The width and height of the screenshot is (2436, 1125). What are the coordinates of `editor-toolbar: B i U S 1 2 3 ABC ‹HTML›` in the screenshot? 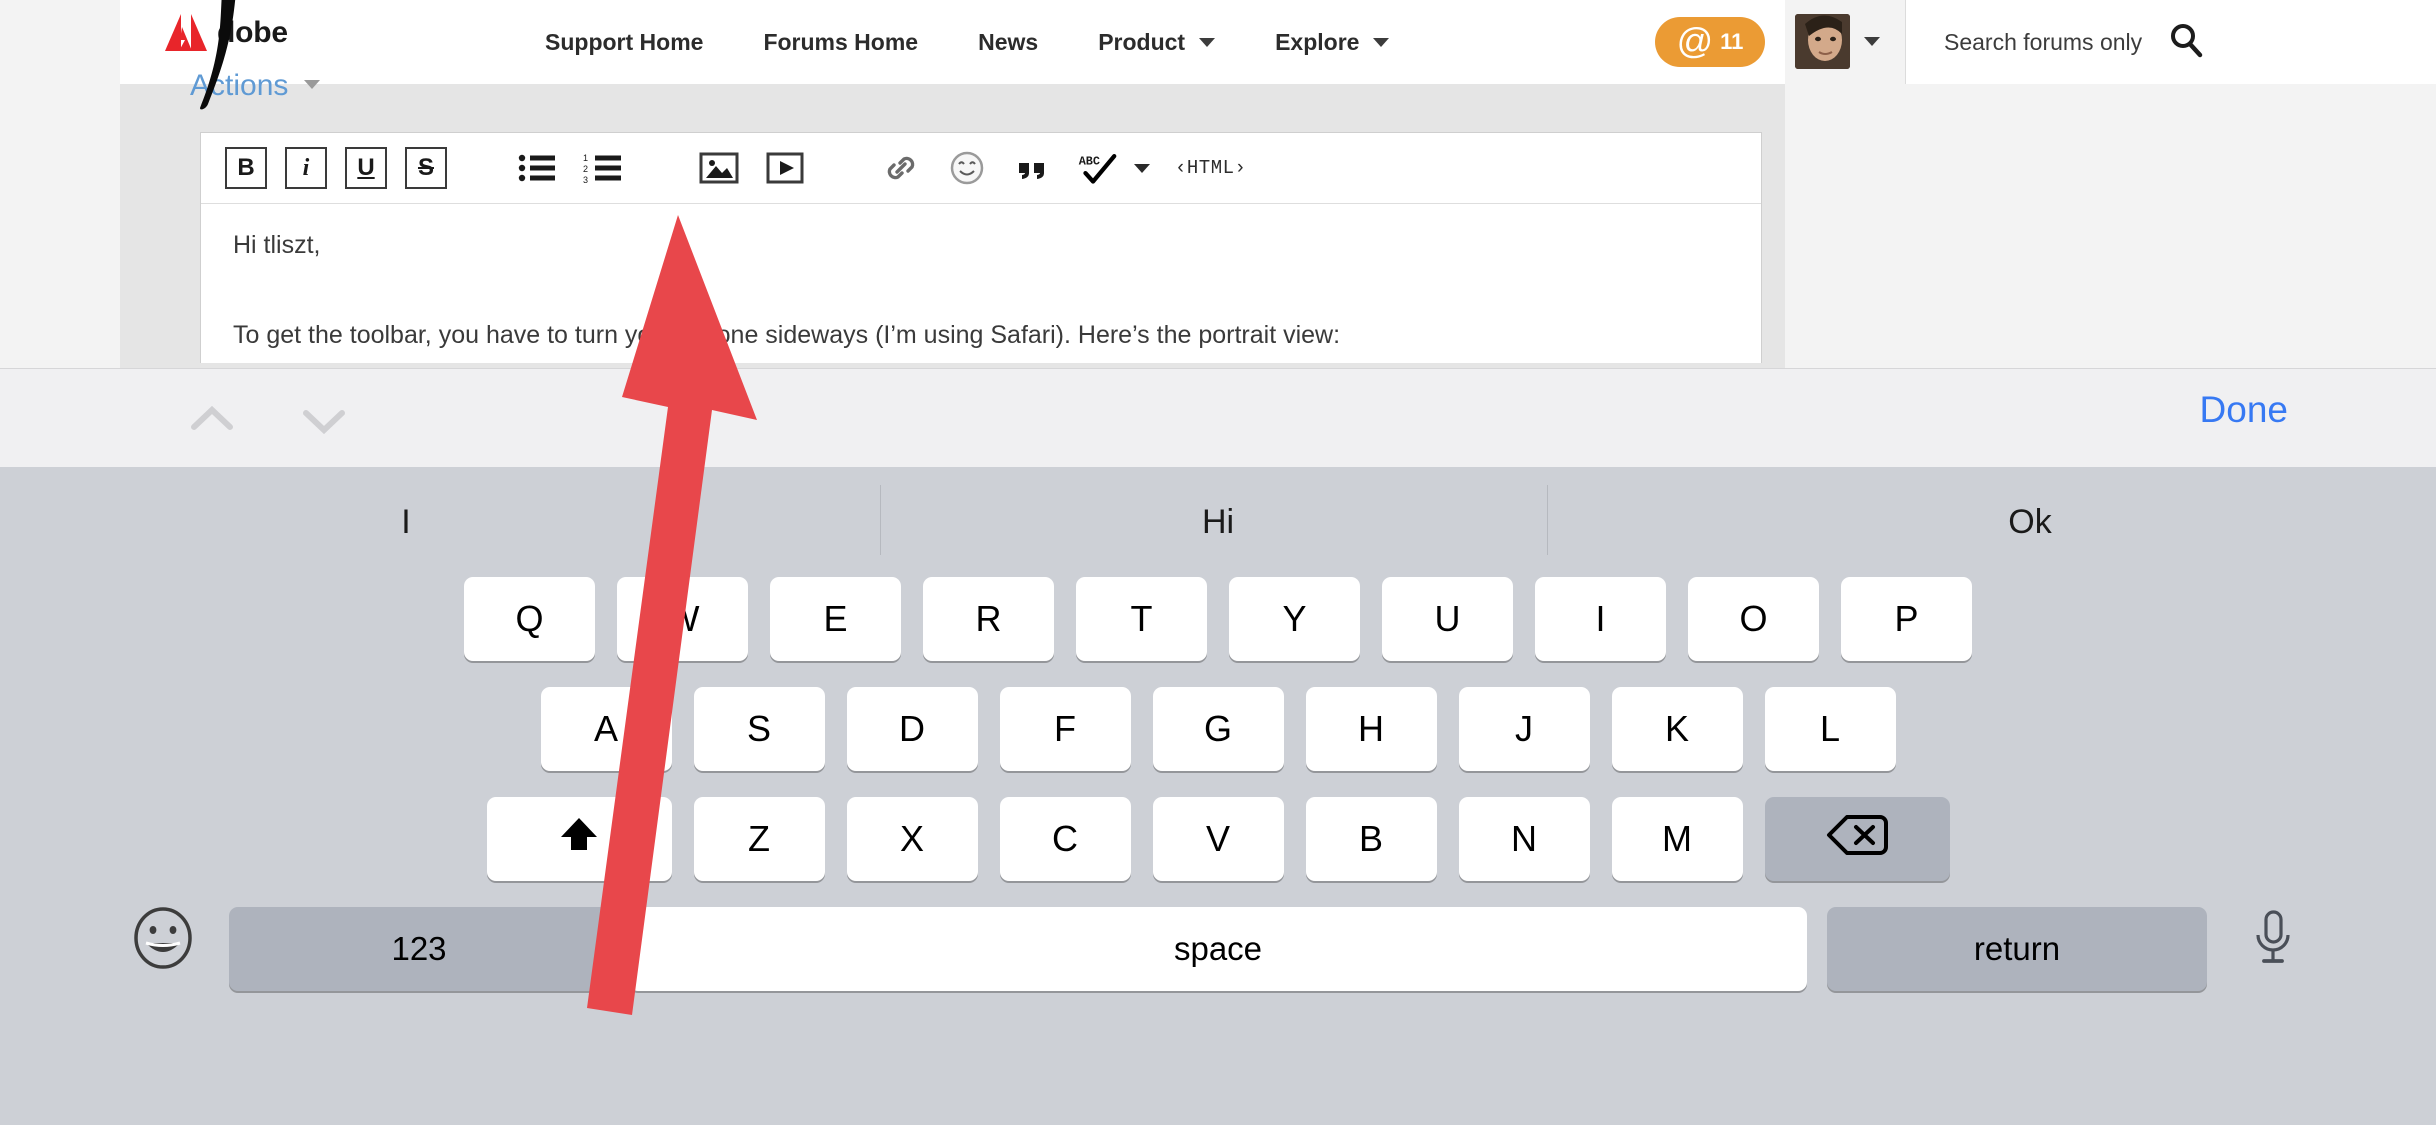 It's located at (981, 168).